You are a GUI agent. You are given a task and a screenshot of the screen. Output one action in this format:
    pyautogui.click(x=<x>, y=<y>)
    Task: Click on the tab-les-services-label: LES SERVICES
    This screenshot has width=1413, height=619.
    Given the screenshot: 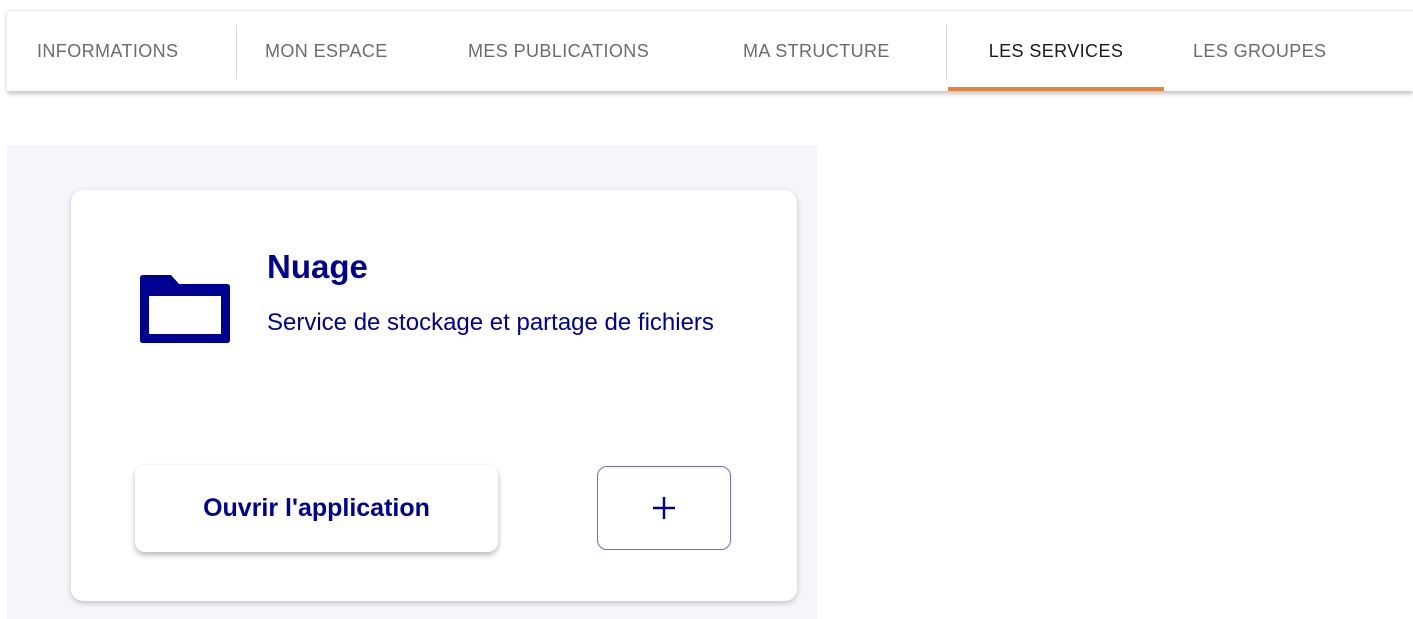 What is the action you would take?
    pyautogui.click(x=1056, y=50)
    